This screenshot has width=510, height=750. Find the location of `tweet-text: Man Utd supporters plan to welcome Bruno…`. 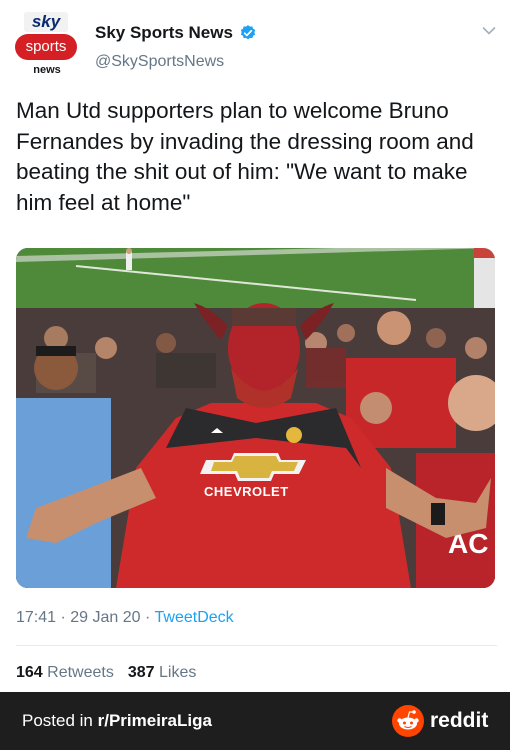

tweet-text: Man Utd supporters plan to welcome Bruno… is located at coordinates (245, 156).